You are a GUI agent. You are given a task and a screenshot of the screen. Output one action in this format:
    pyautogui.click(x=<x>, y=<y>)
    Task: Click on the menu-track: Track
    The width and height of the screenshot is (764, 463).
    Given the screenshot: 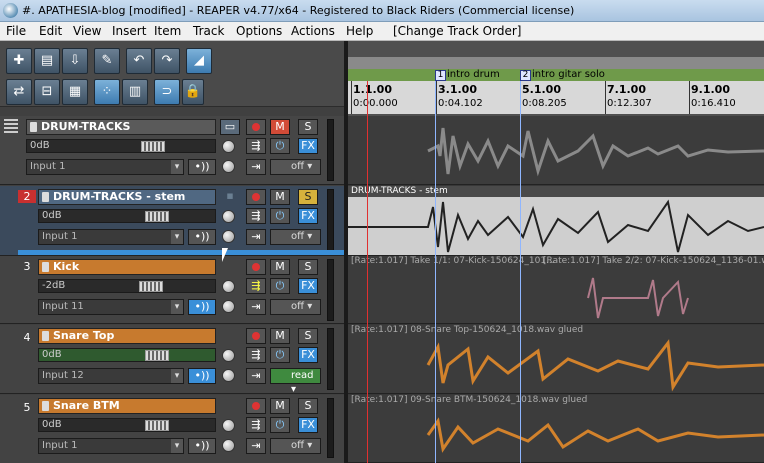 What is the action you would take?
    pyautogui.click(x=208, y=31)
    